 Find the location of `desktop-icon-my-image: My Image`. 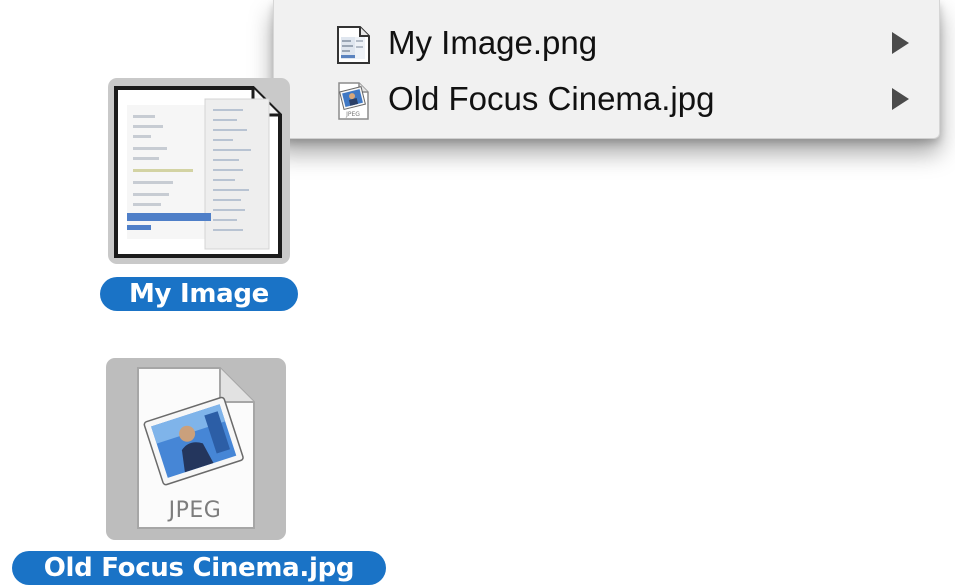

desktop-icon-my-image: My Image is located at coordinates (200, 196).